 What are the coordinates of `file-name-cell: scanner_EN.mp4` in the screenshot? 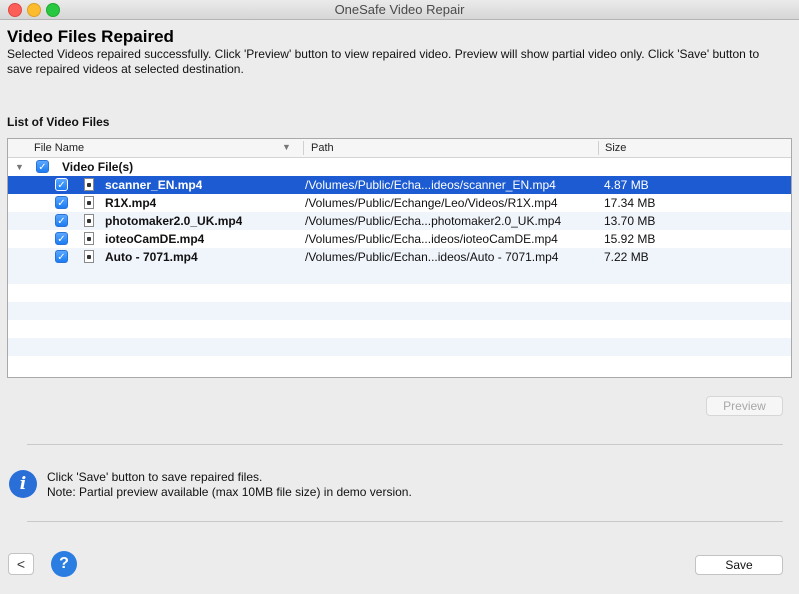 It's located at (154, 185).